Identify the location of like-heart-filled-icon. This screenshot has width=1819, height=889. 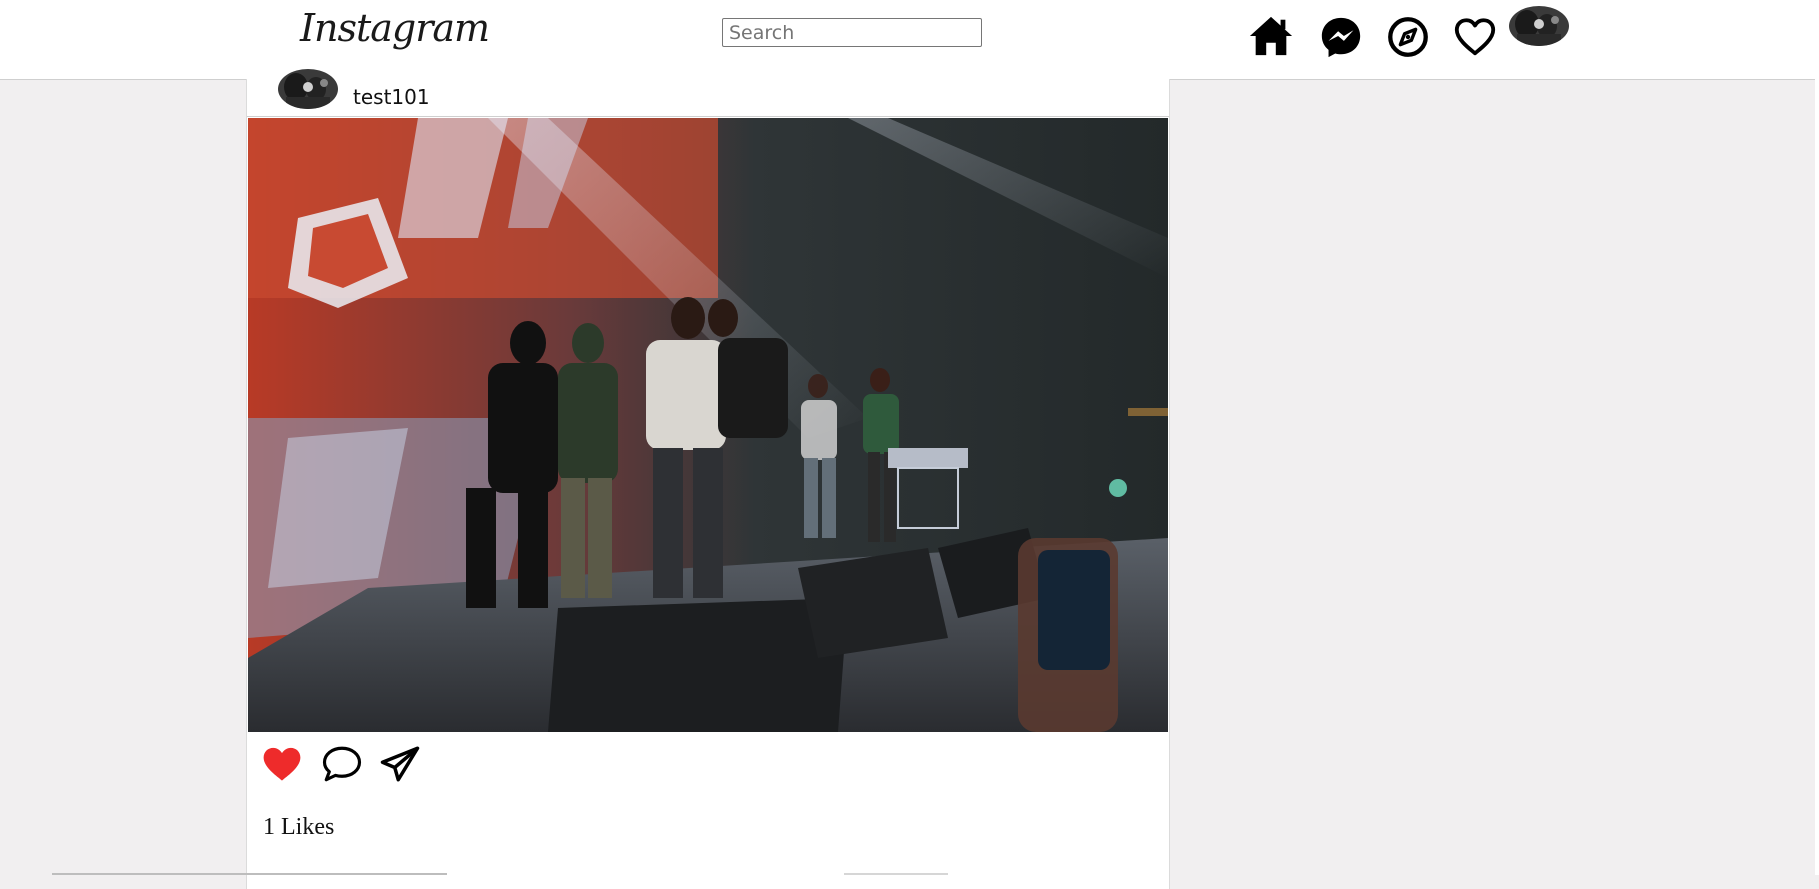
(282, 764).